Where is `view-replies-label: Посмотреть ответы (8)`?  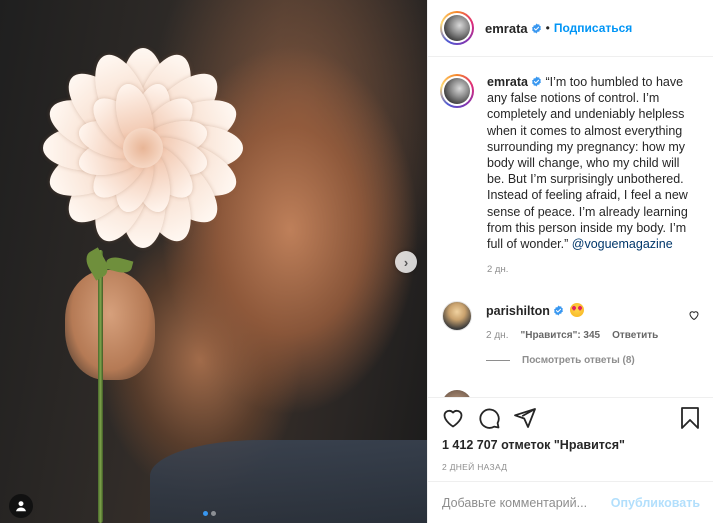
view-replies-label: Посмотреть ответы (8) is located at coordinates (578, 361).